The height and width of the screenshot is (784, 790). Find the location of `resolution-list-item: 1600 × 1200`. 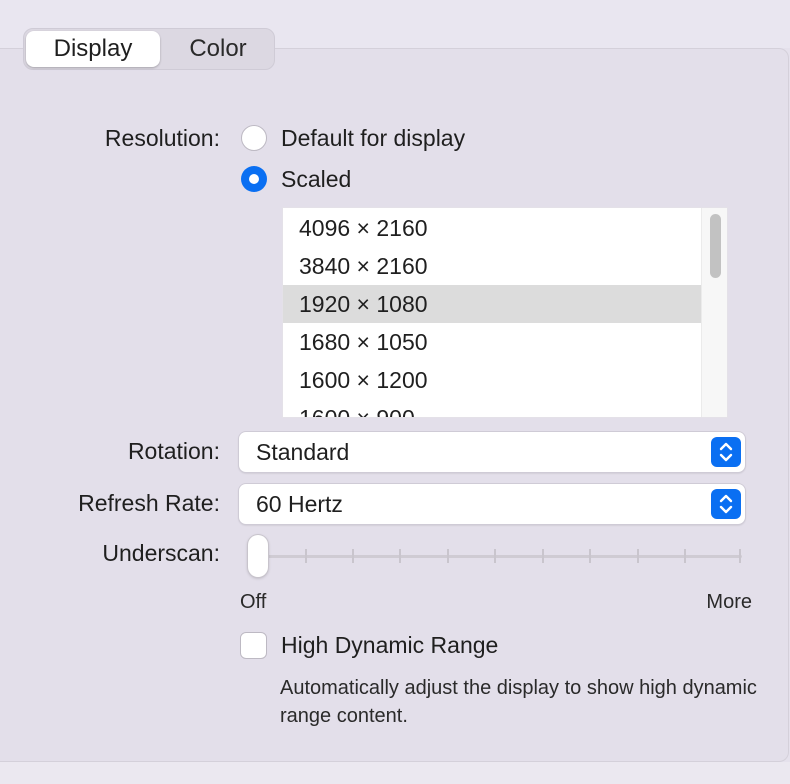

resolution-list-item: 1600 × 1200 is located at coordinates (492, 380).